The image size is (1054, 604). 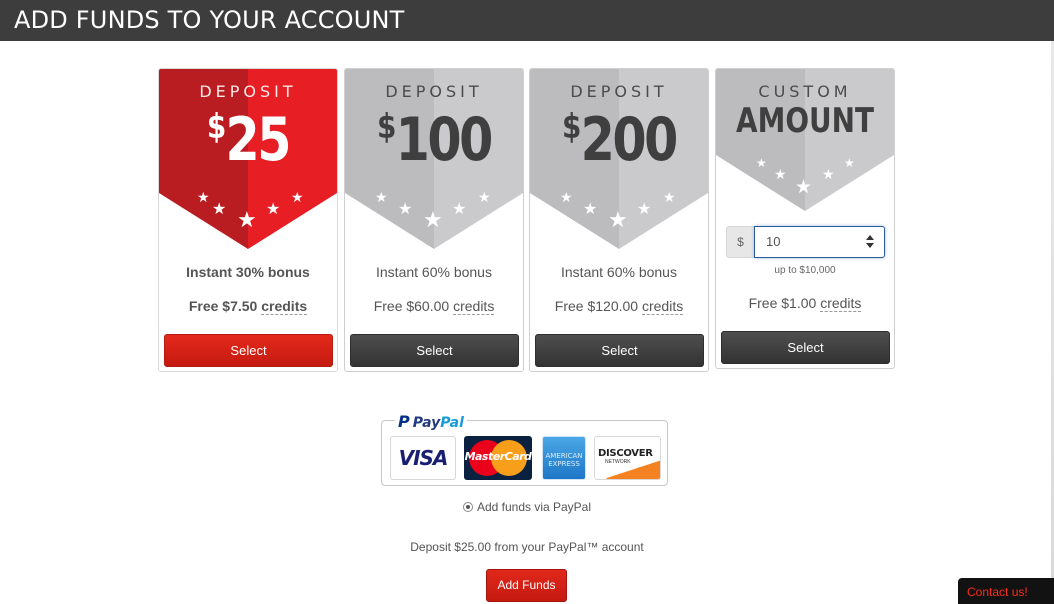 I want to click on mastercard-logo: MasterCard, so click(x=498, y=458).